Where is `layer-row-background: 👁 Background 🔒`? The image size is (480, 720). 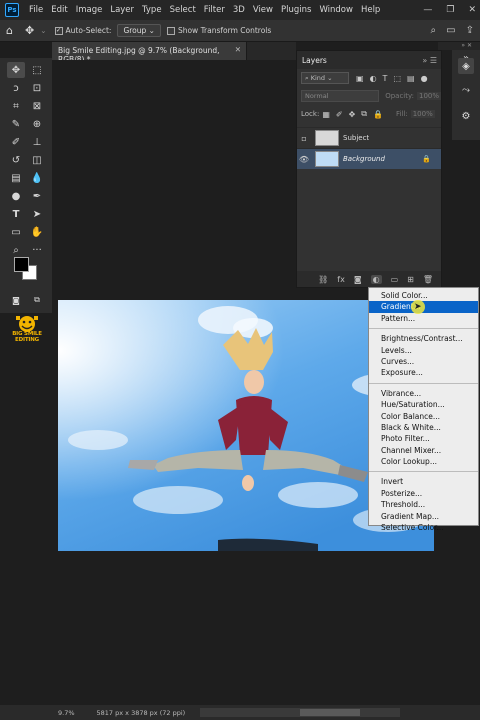 layer-row-background: 👁 Background 🔒 is located at coordinates (369, 158).